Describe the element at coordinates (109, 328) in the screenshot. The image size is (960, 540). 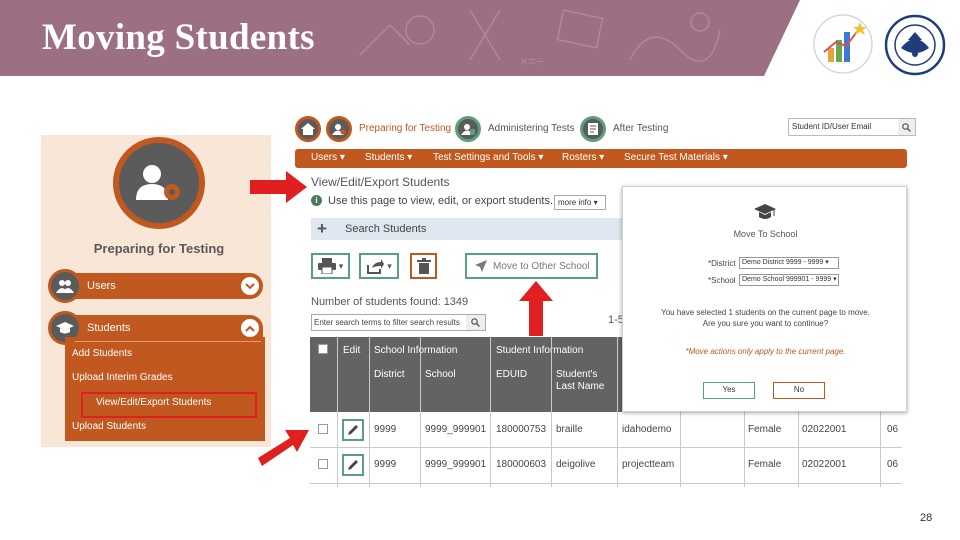
I see `students-label: Students` at that location.